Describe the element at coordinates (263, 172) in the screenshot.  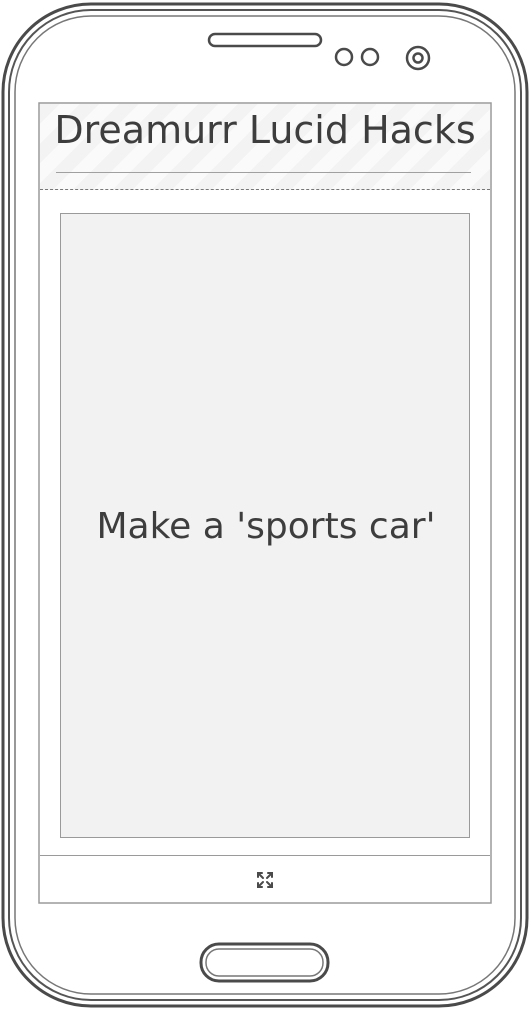
I see `title-divider` at that location.